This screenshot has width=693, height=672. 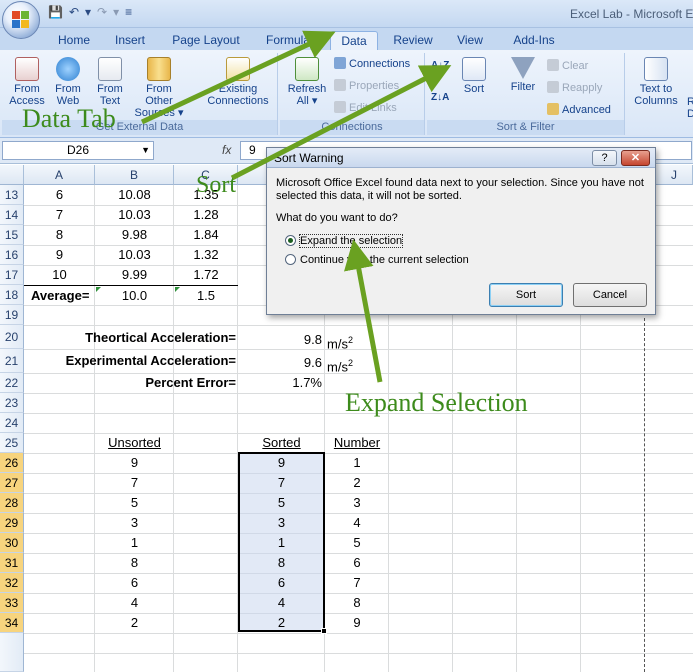 I want to click on redo-icon: ↷, so click(x=102, y=12).